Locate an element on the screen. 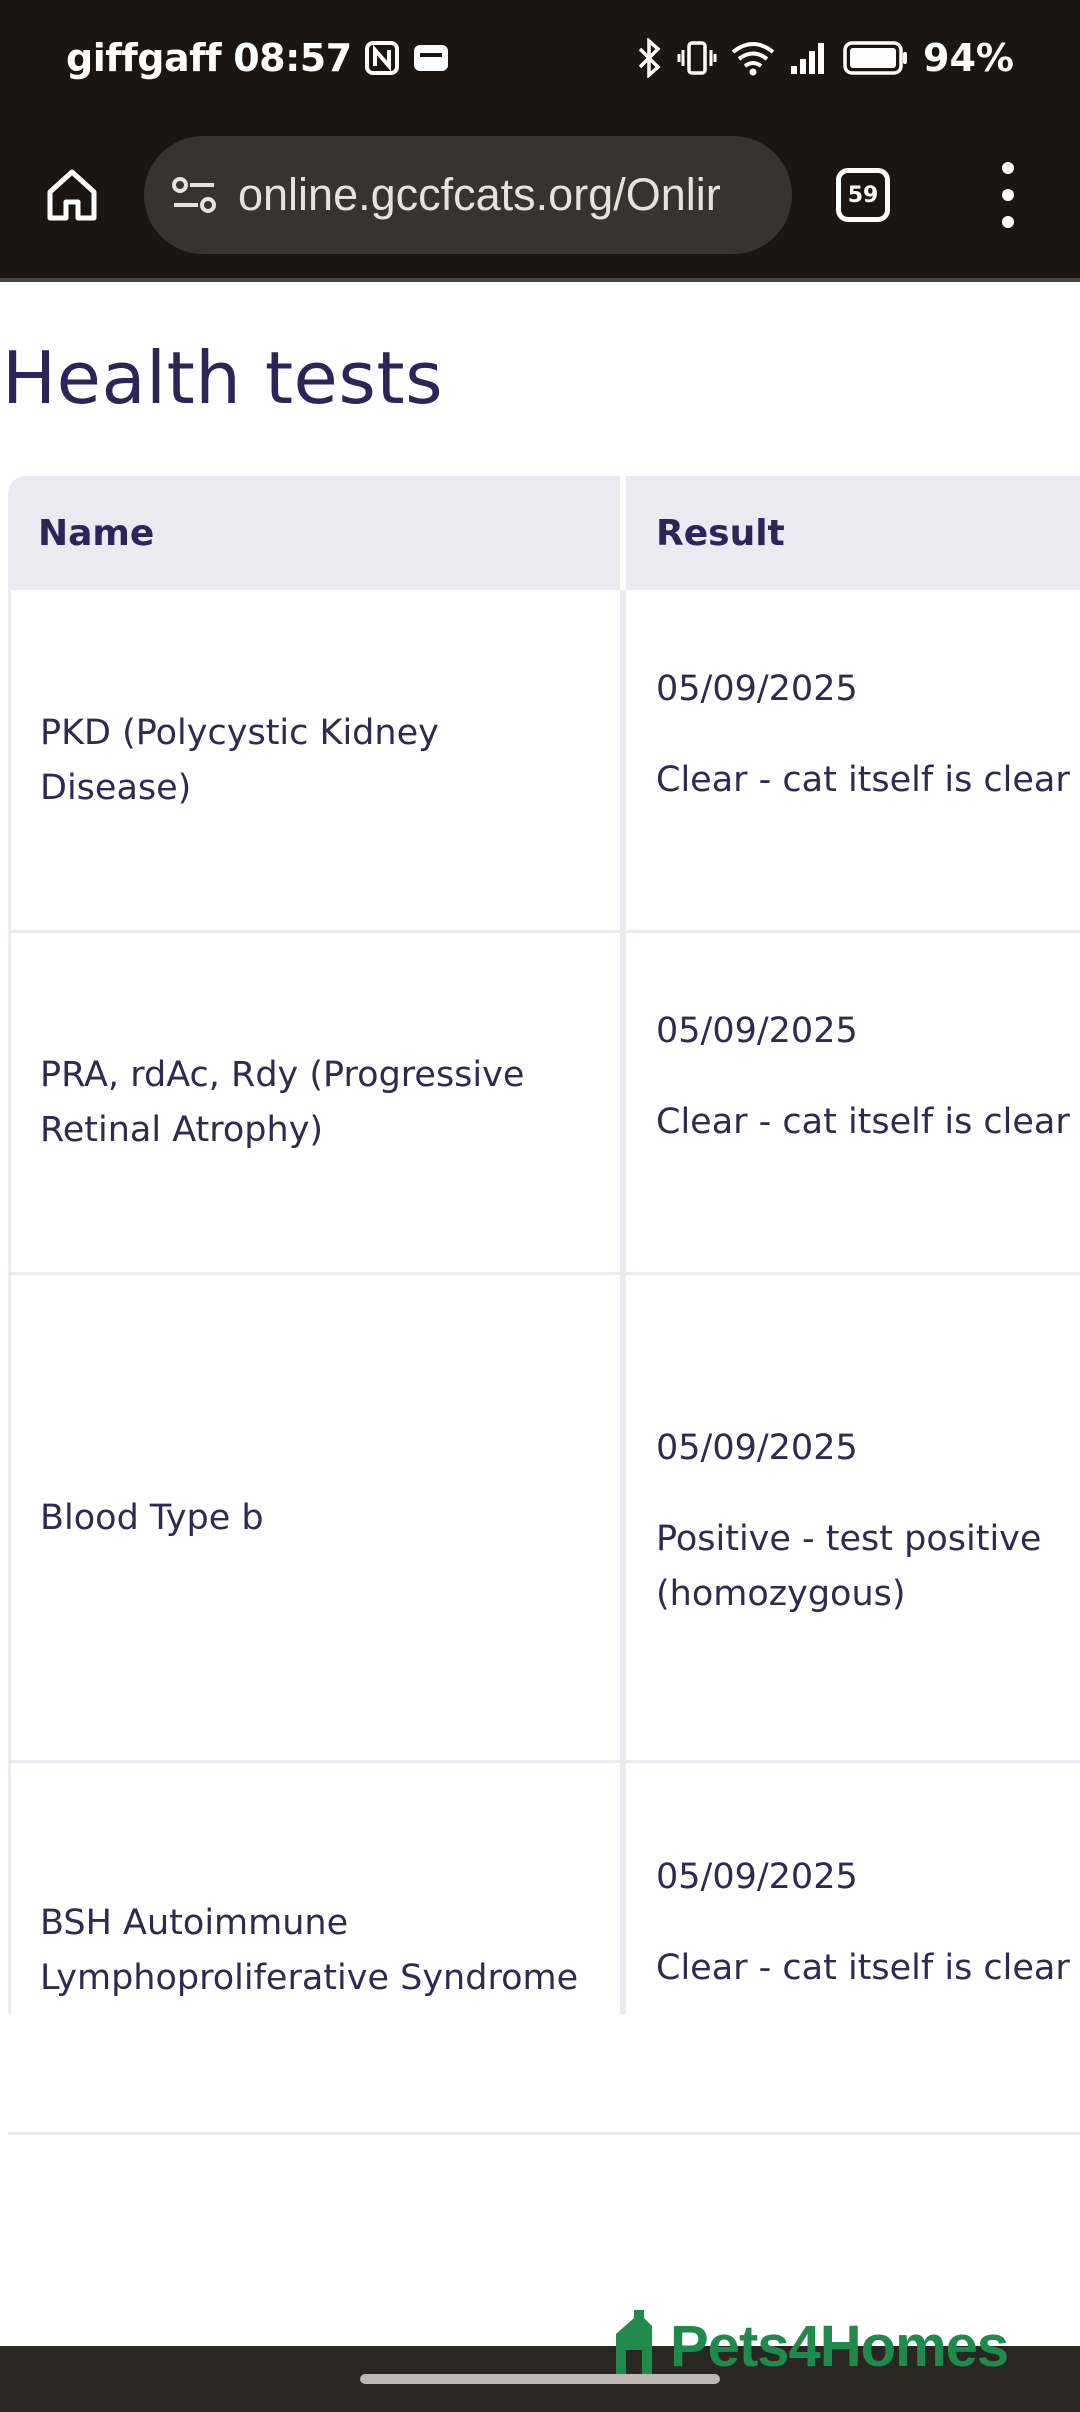 Image resolution: width=1080 pixels, height=2412 pixels. carrier-label: giffgaff is located at coordinates (144, 58).